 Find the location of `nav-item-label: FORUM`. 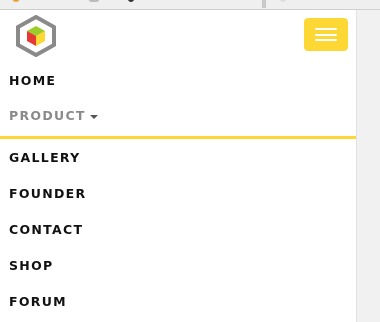

nav-item-label: FORUM is located at coordinates (38, 301).